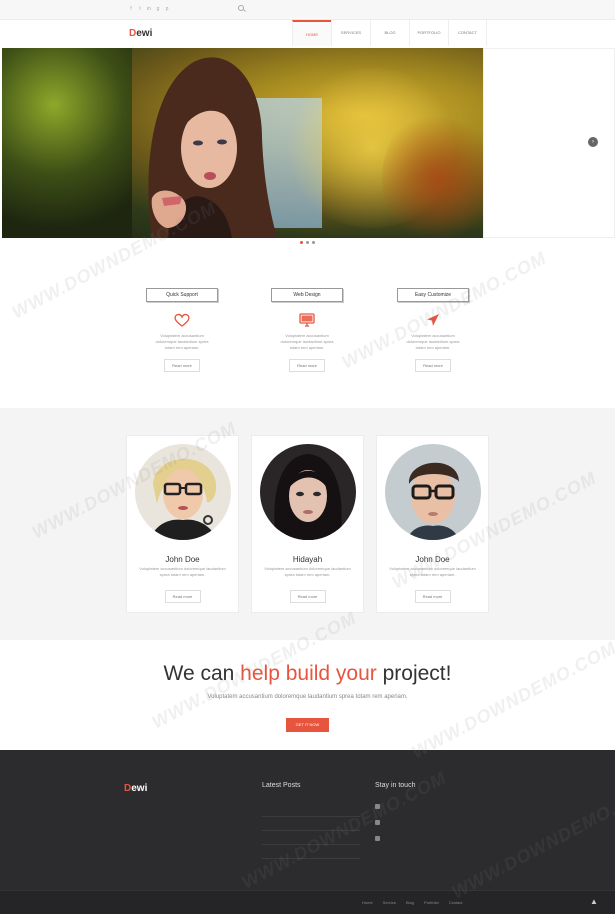 This screenshot has height=914, width=615. I want to click on phone-icon, so click(377, 822).